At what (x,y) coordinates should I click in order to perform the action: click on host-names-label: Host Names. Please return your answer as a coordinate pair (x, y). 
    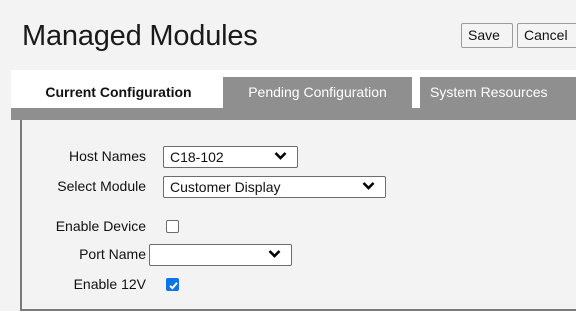
    Looking at the image, I should click on (107, 156).